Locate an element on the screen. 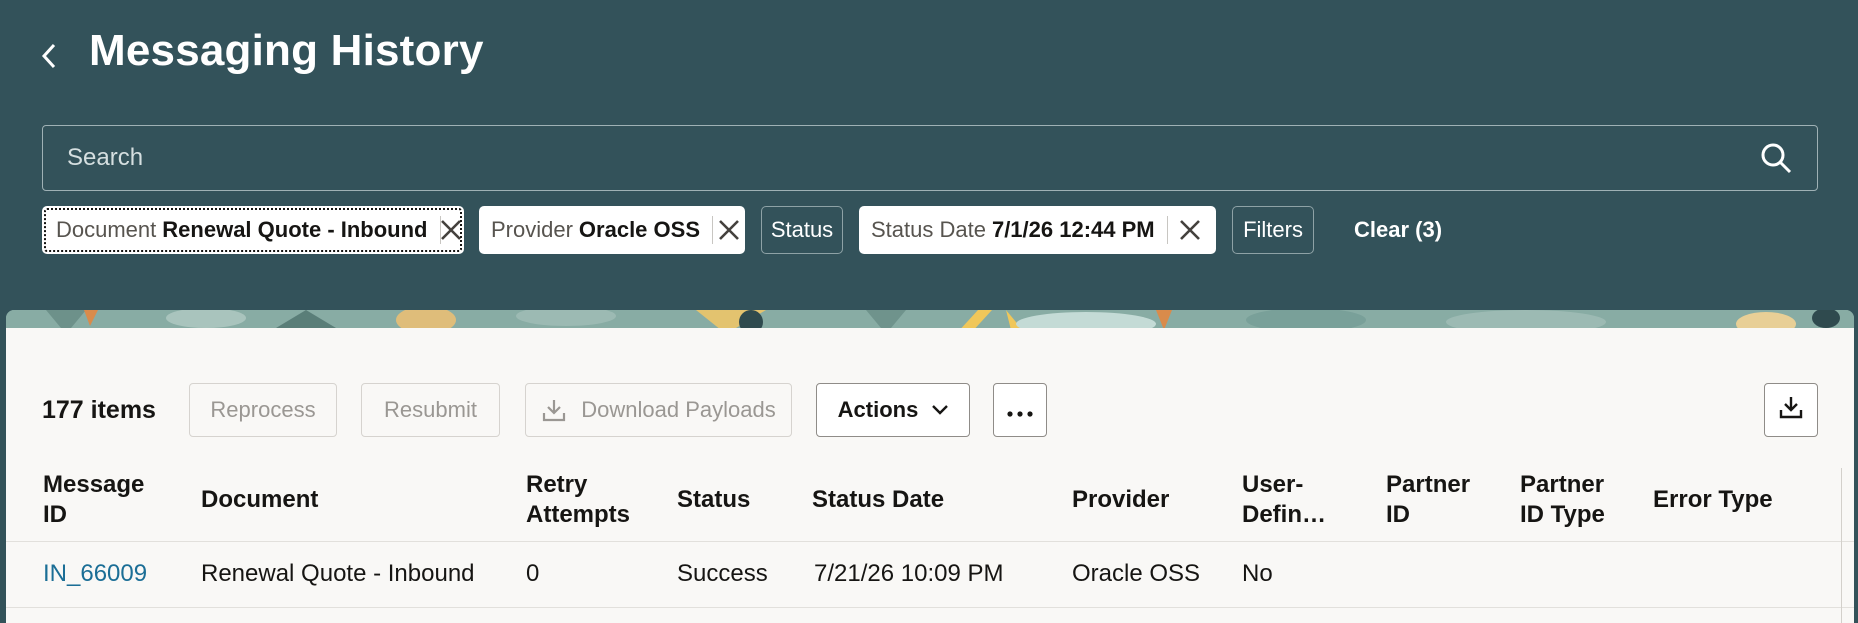 This screenshot has height=623, width=1858. filter-chip-provider: Provider Oracle OSS is located at coordinates (612, 230).